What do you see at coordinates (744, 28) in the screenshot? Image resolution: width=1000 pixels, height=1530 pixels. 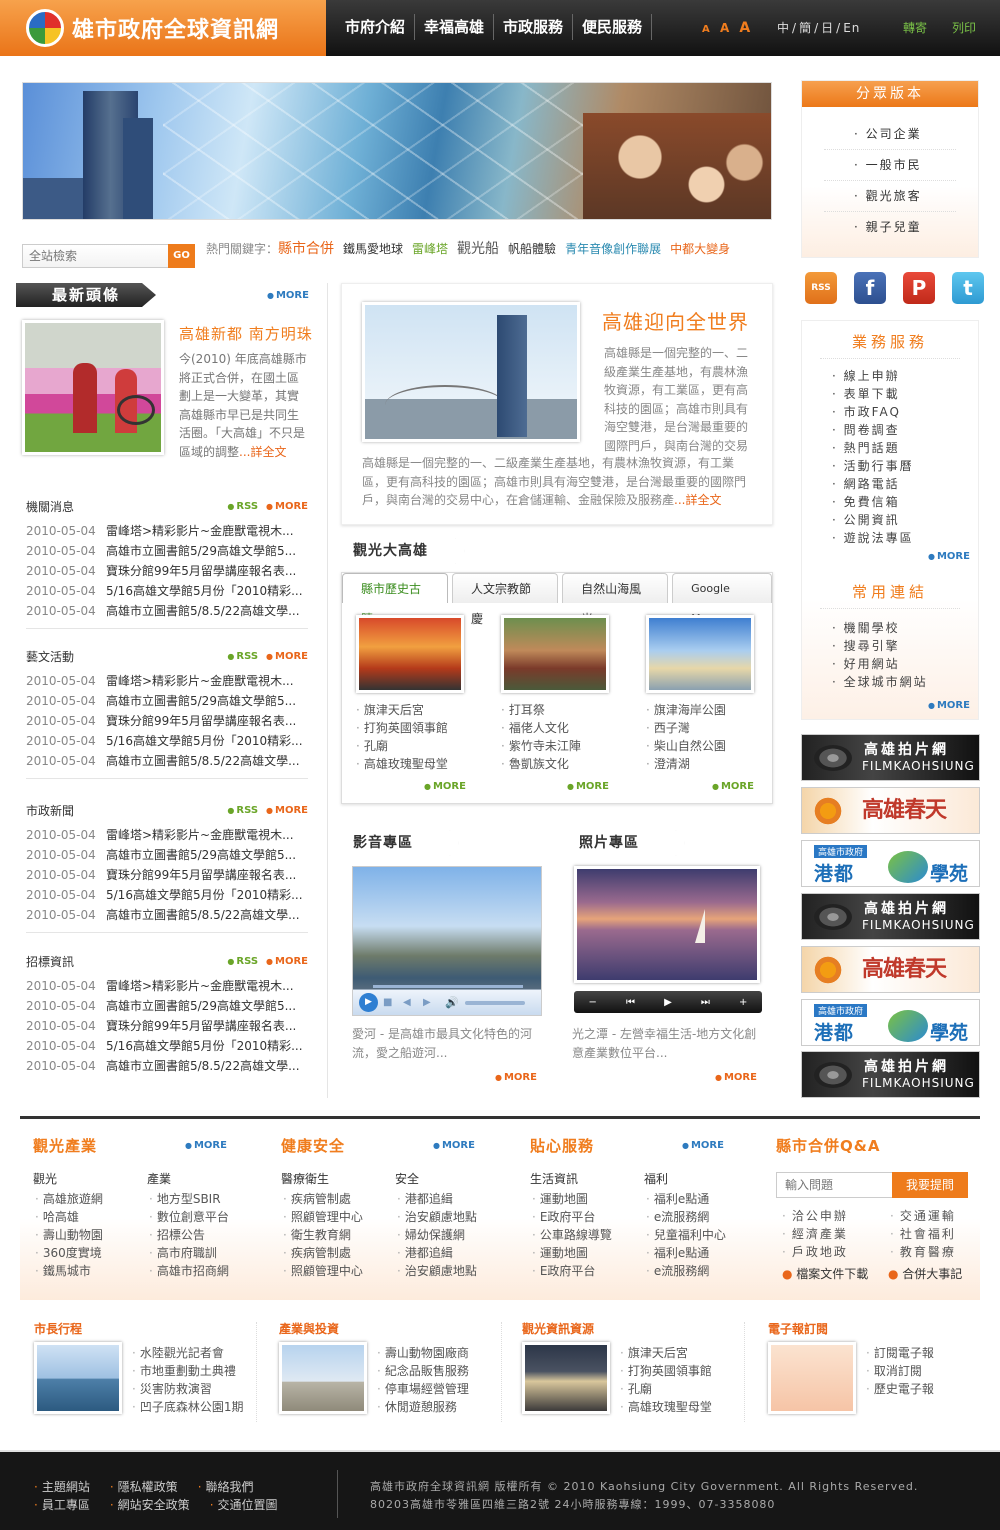 I see `font-large-button: A` at bounding box center [744, 28].